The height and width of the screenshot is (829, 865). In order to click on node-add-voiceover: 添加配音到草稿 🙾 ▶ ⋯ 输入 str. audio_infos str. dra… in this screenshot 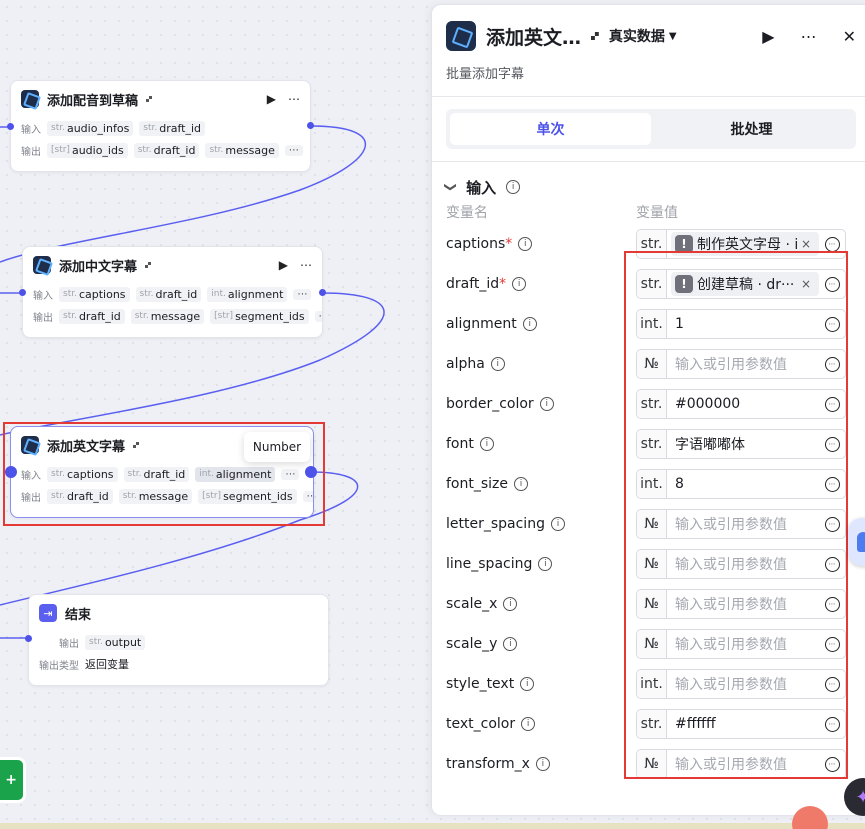, I will do `click(160, 126)`.